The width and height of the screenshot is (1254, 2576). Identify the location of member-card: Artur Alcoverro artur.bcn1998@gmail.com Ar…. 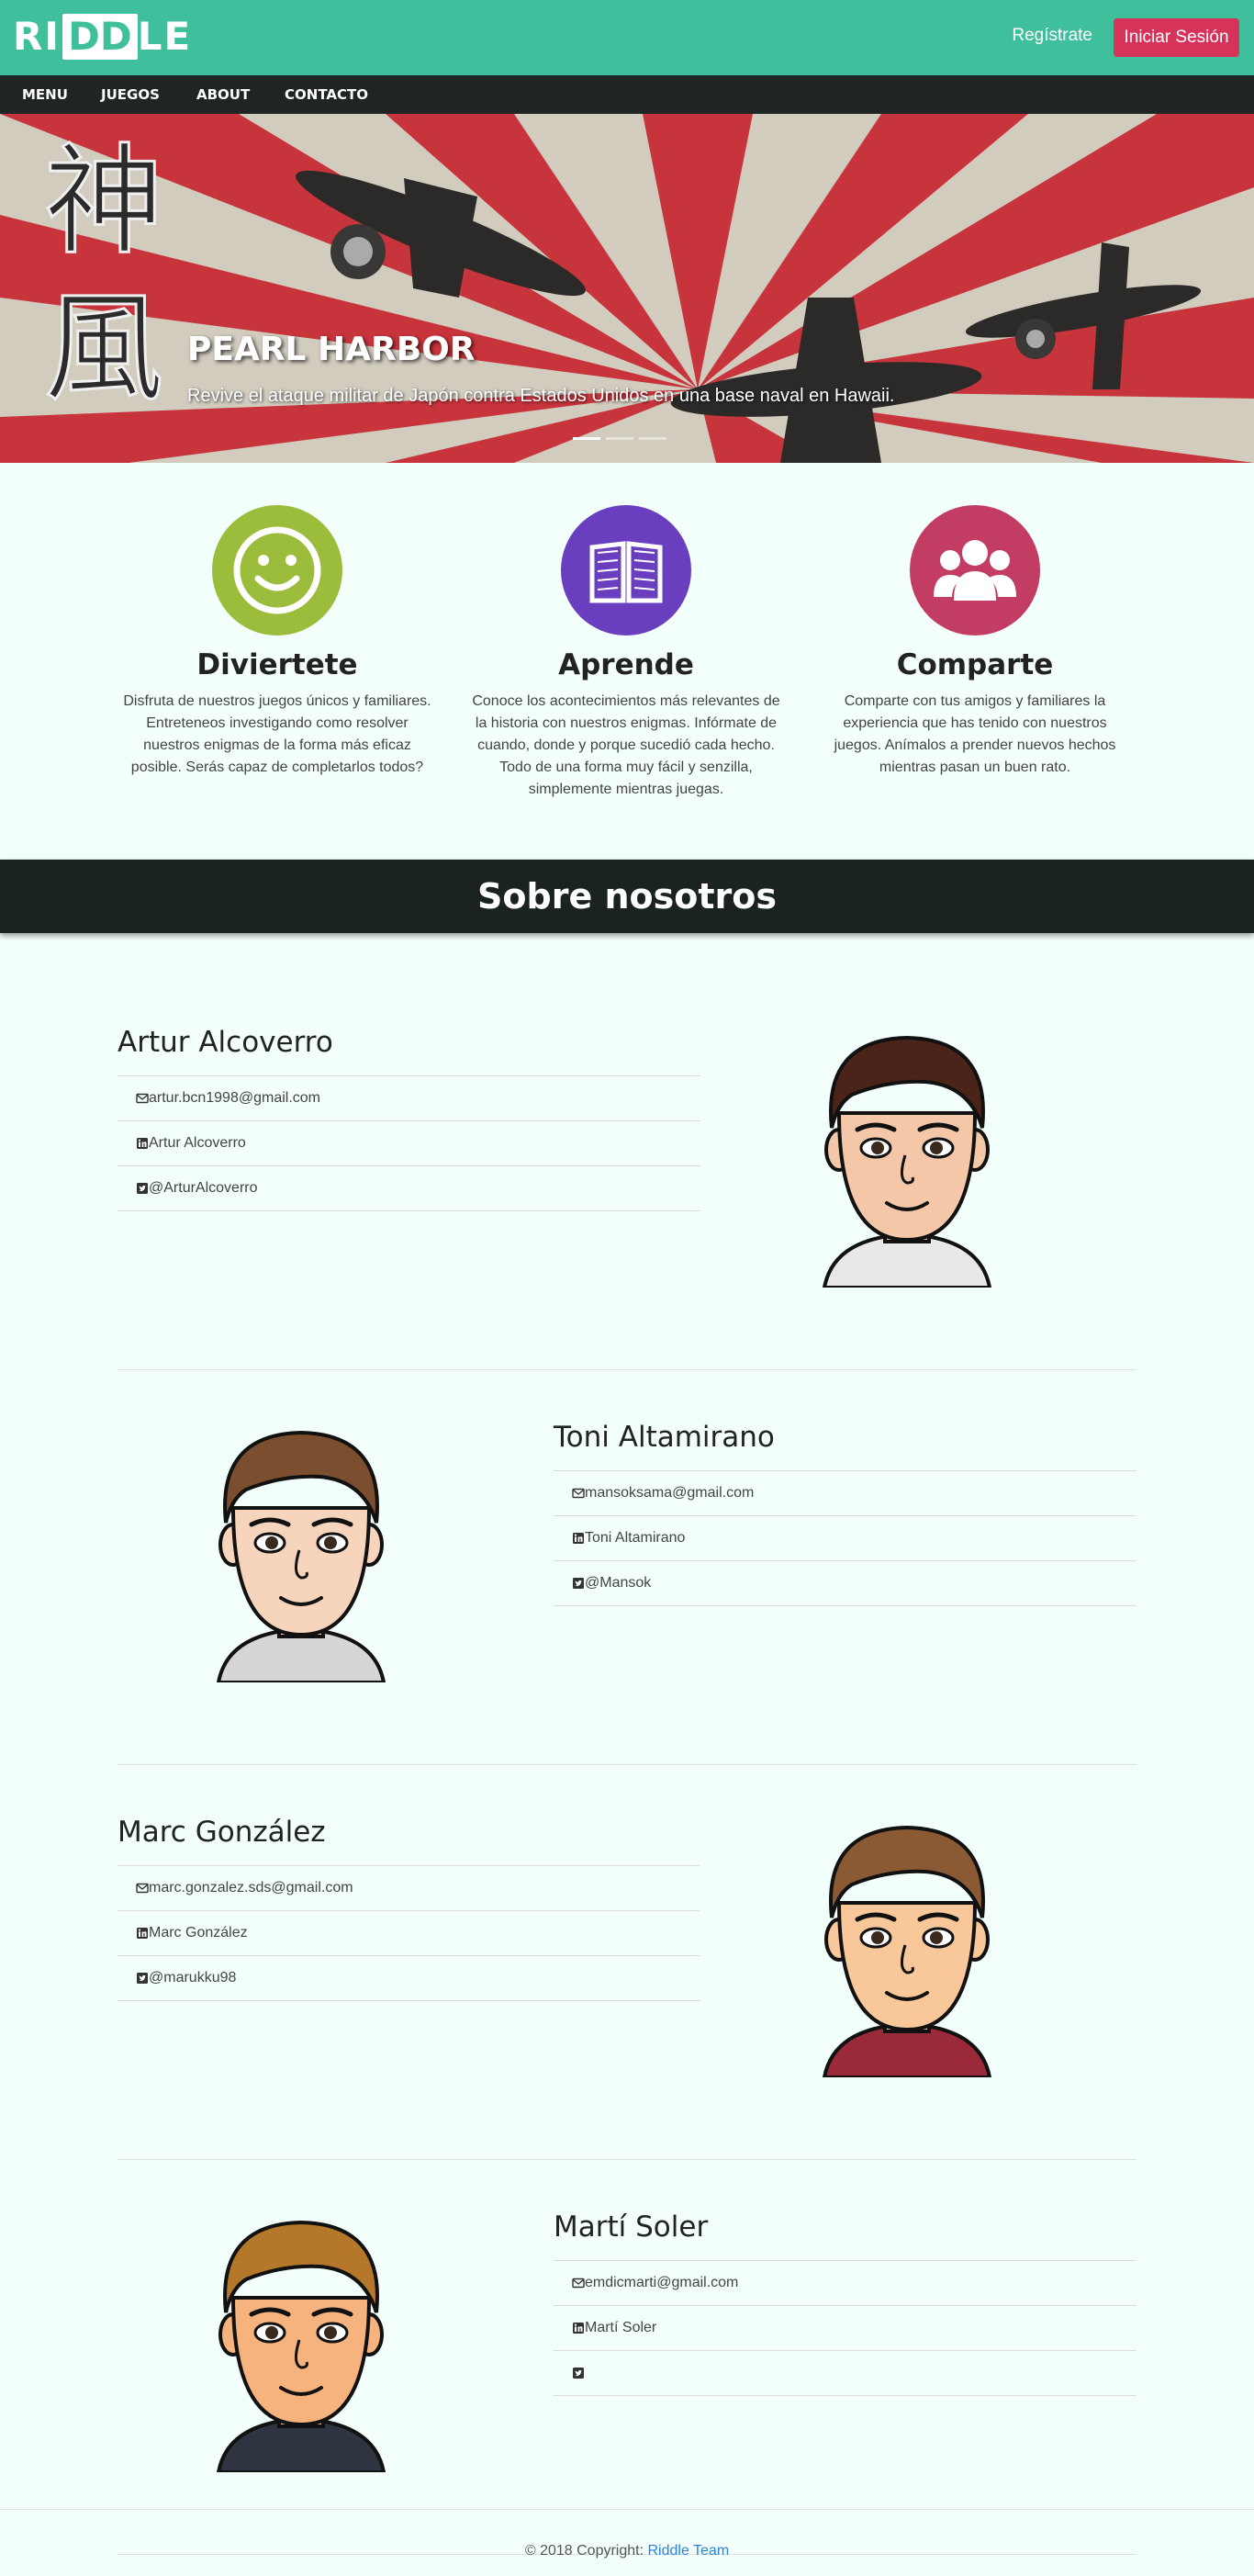
(627, 1172).